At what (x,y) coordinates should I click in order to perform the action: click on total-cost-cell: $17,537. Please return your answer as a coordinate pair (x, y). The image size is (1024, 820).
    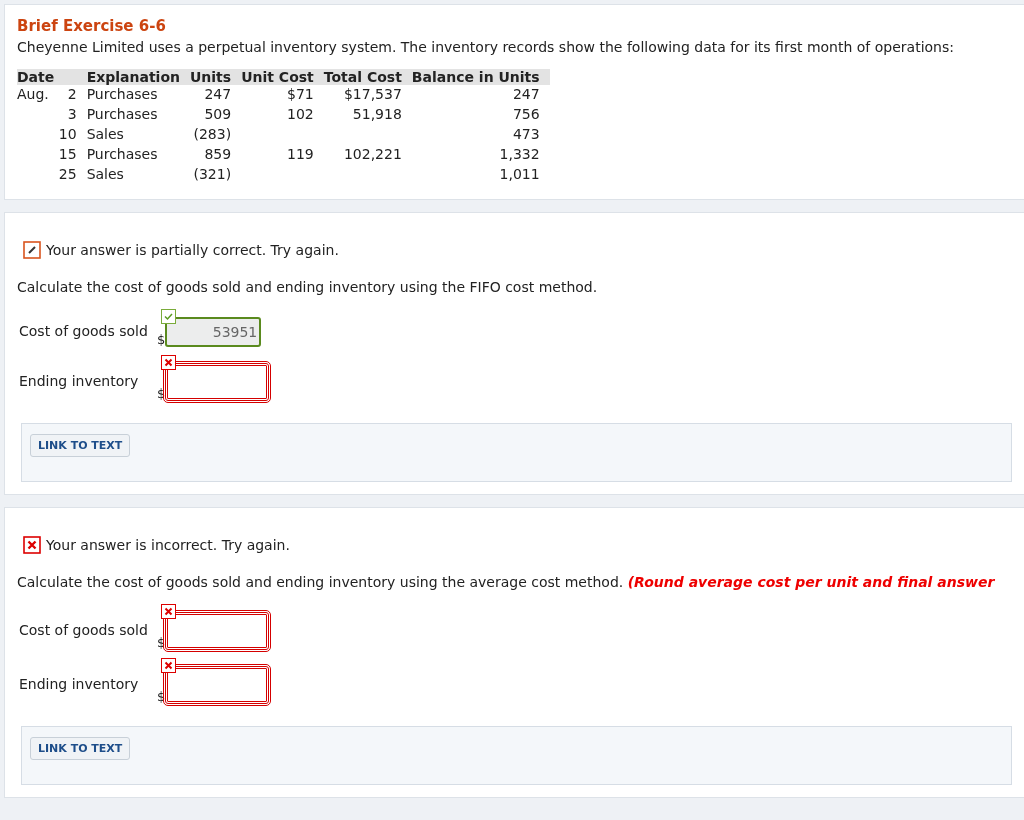
    Looking at the image, I should click on (372, 94).